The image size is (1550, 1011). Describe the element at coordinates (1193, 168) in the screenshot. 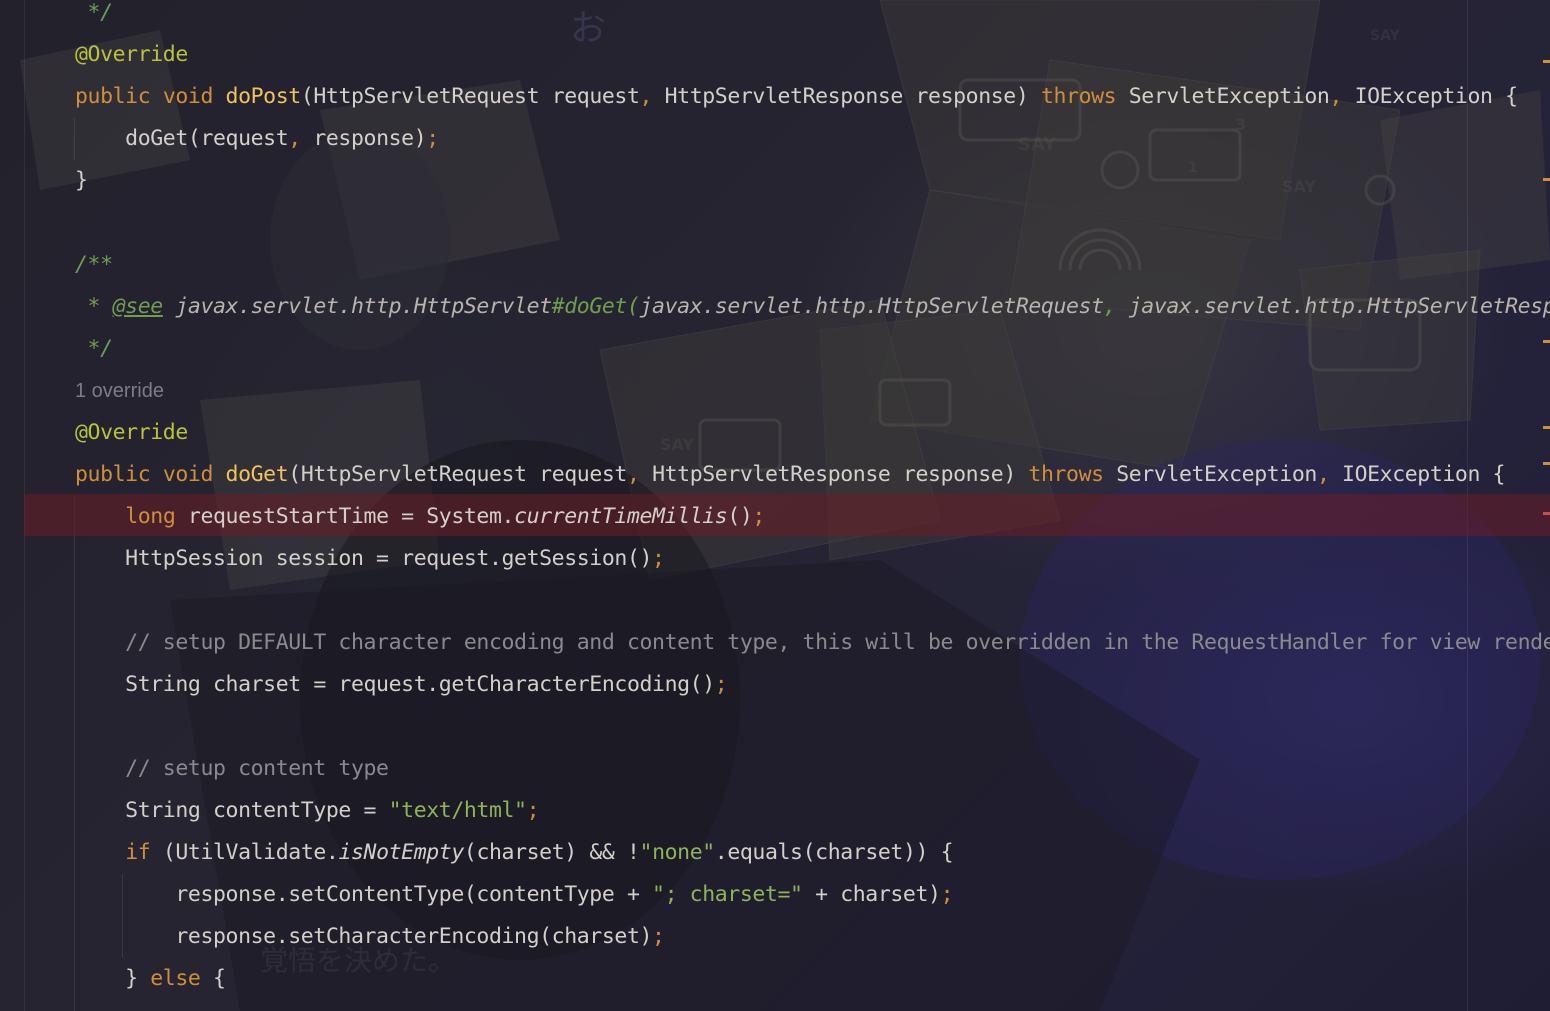

I see `number-text-2: 1` at that location.